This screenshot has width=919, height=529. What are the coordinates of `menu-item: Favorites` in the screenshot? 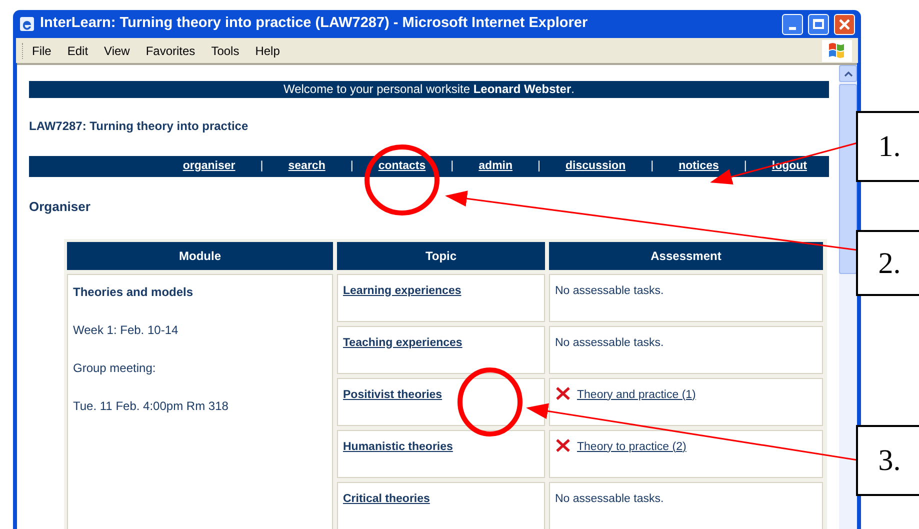 It's located at (171, 51).